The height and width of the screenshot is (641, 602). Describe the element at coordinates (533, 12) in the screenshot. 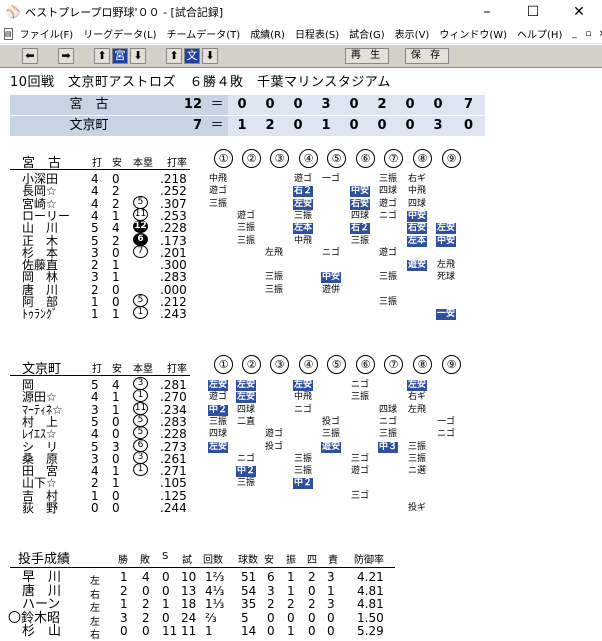

I see `maximize-button: ☐` at that location.